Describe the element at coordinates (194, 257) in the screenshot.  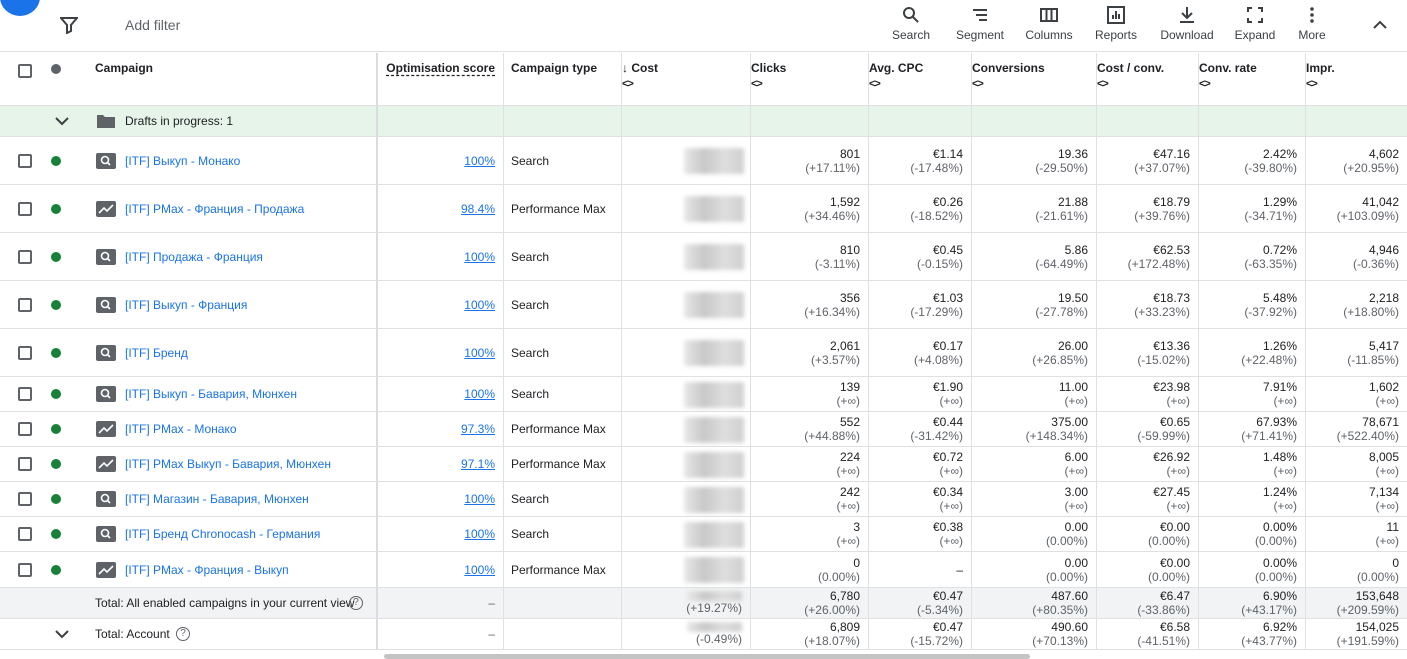
I see `campaign-name-link: [ITF] Продажа - Франция` at that location.